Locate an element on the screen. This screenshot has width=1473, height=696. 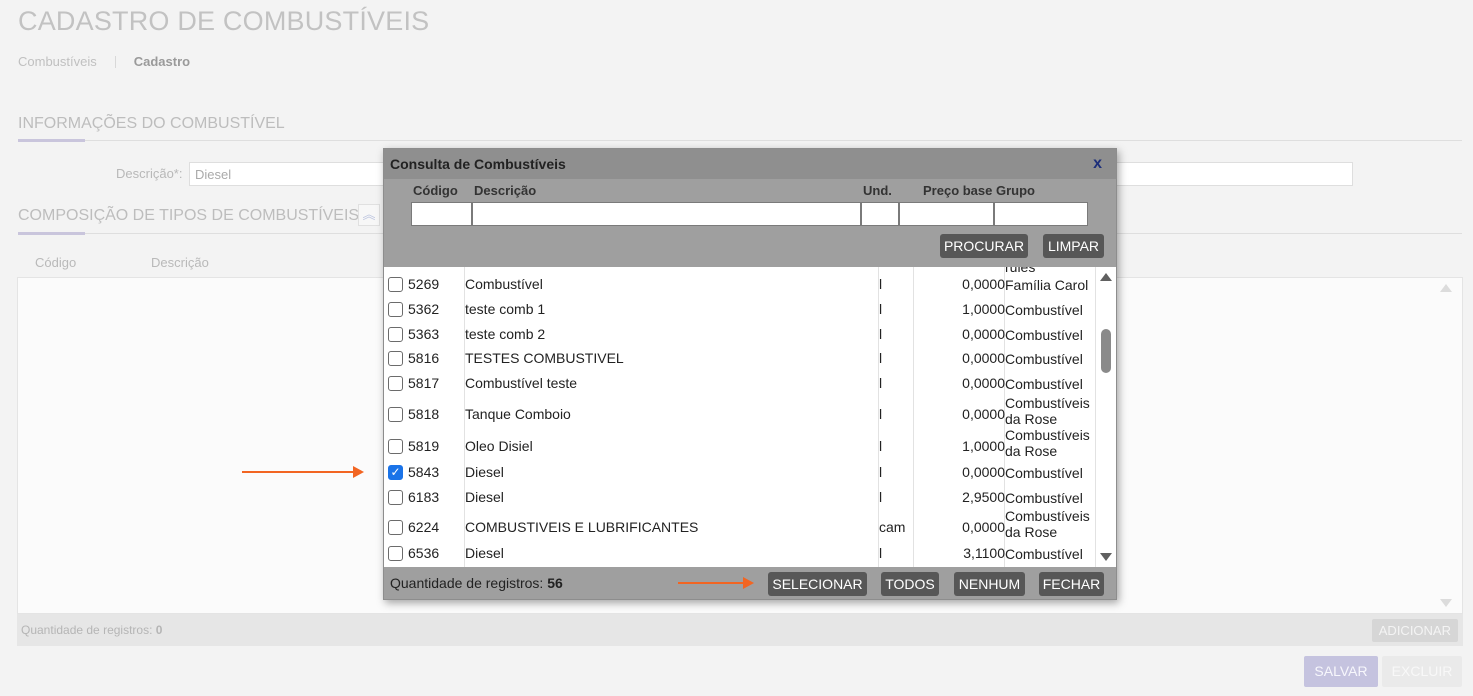
annotation-arrow-icon is located at coordinates (303, 472).